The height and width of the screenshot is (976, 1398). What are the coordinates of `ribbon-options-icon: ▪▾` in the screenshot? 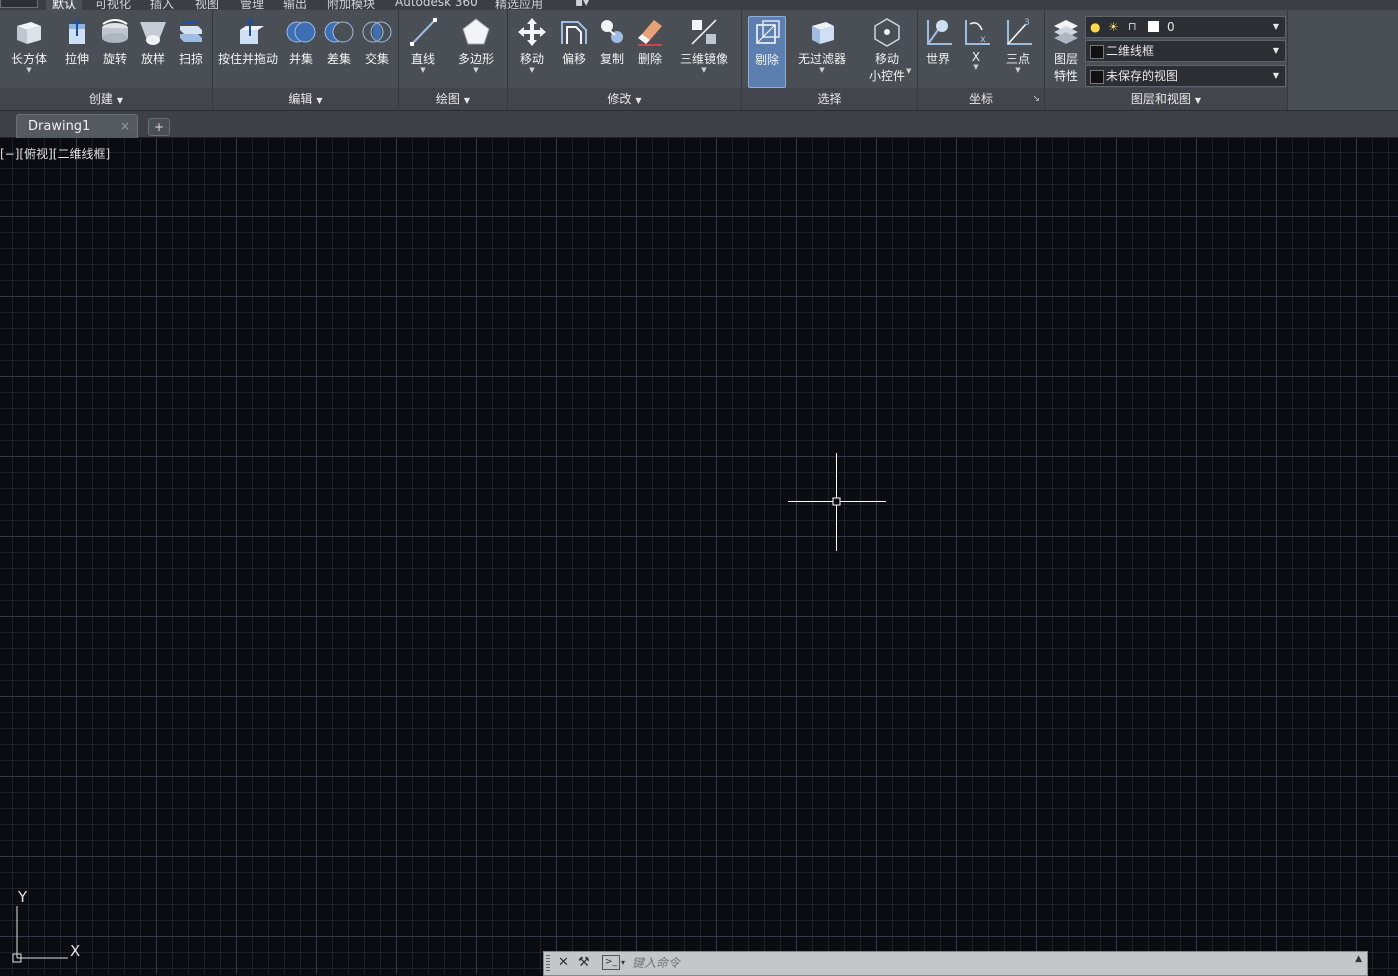 It's located at (582, 4).